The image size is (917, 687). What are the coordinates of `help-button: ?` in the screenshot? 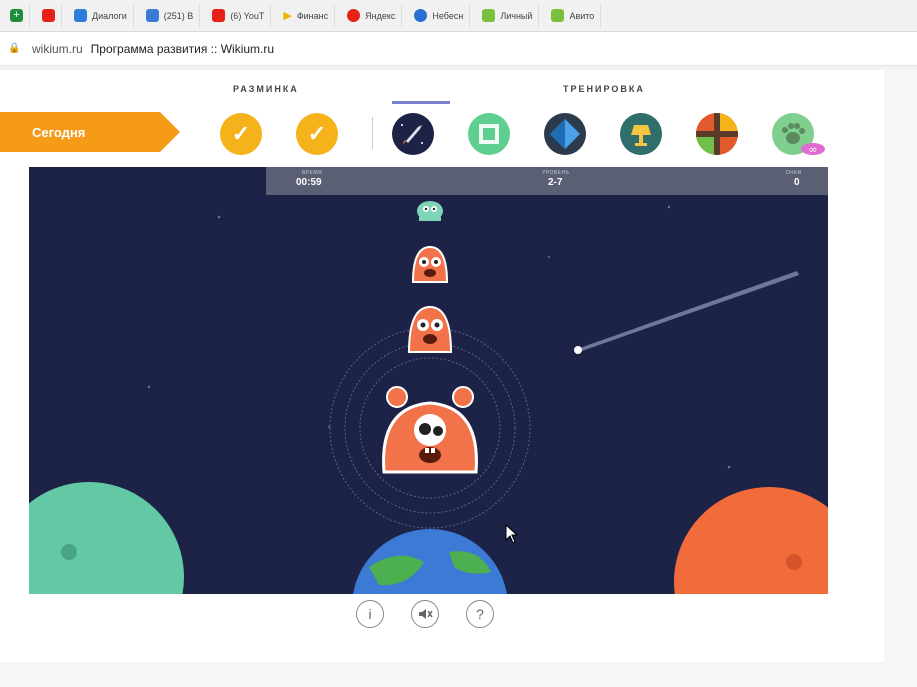 It's located at (480, 614).